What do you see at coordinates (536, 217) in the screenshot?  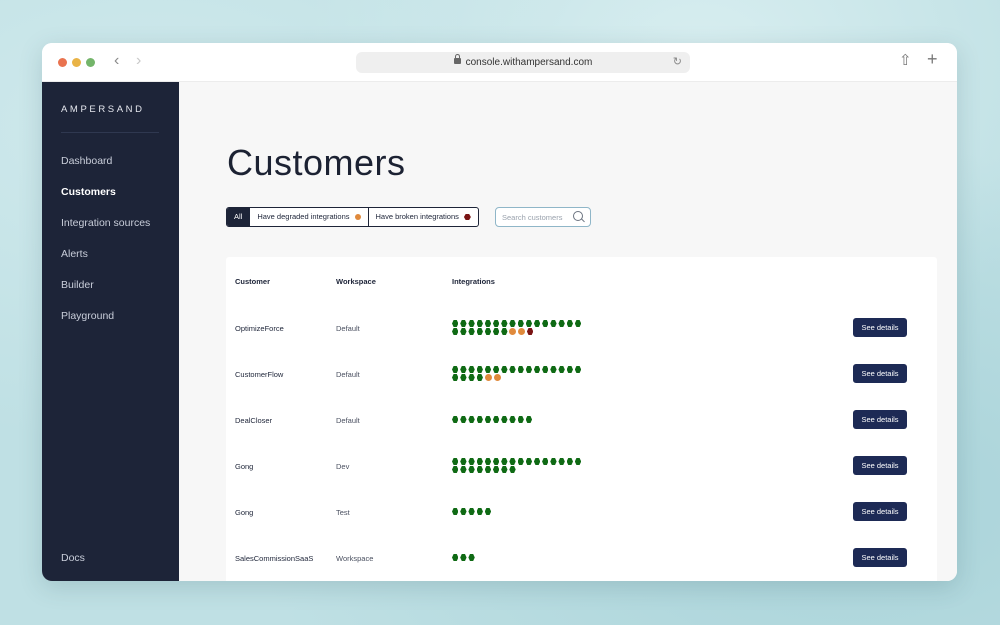 I see `search-input` at bounding box center [536, 217].